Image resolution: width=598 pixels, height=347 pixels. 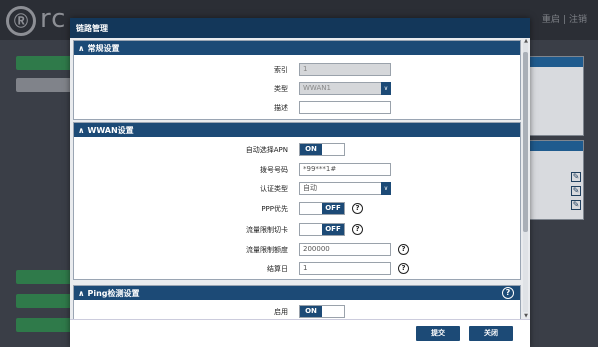 I want to click on switch-label: 流量限制切卡, so click(x=267, y=230).